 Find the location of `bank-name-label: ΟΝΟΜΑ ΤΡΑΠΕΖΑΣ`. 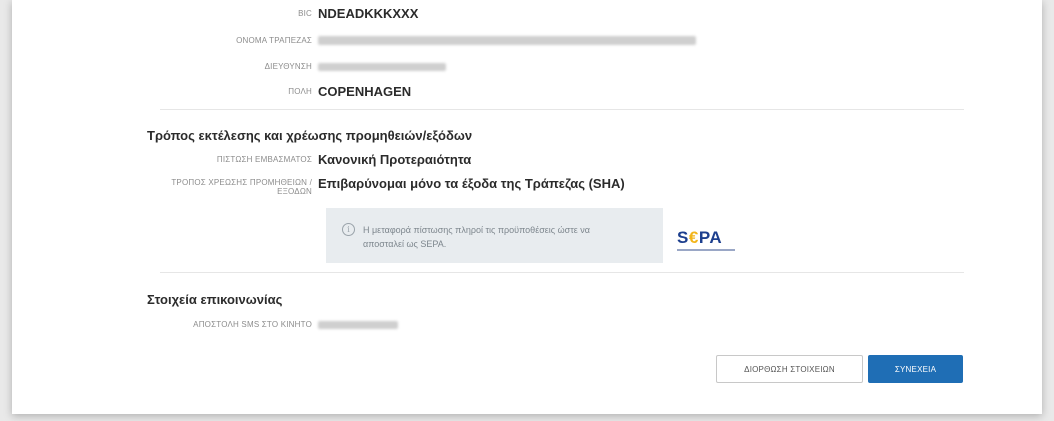

bank-name-label: ΟΝΟΜΑ ΤΡΑΠΕΖΑΣ is located at coordinates (274, 40).